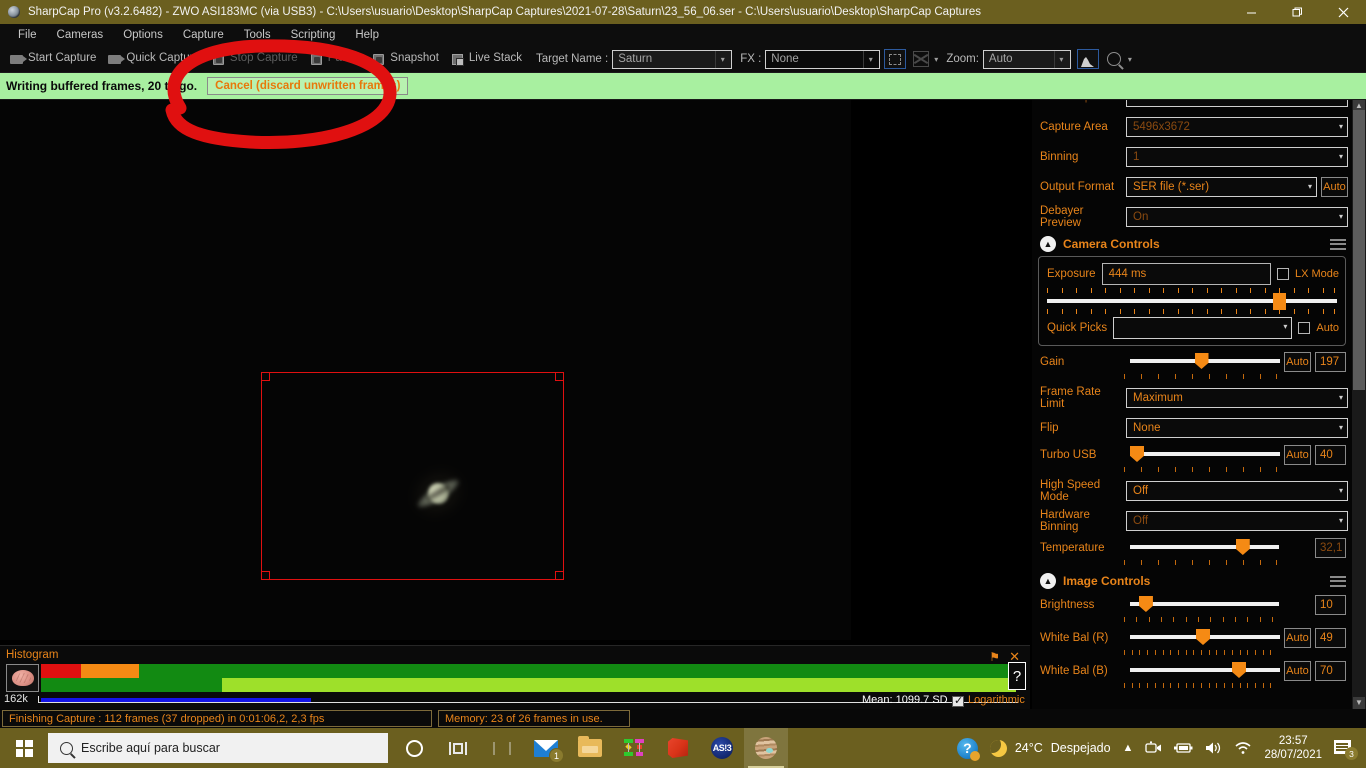  I want to click on row-hardware-binning: Hardware Binning Off ▾, so click(1192, 521).